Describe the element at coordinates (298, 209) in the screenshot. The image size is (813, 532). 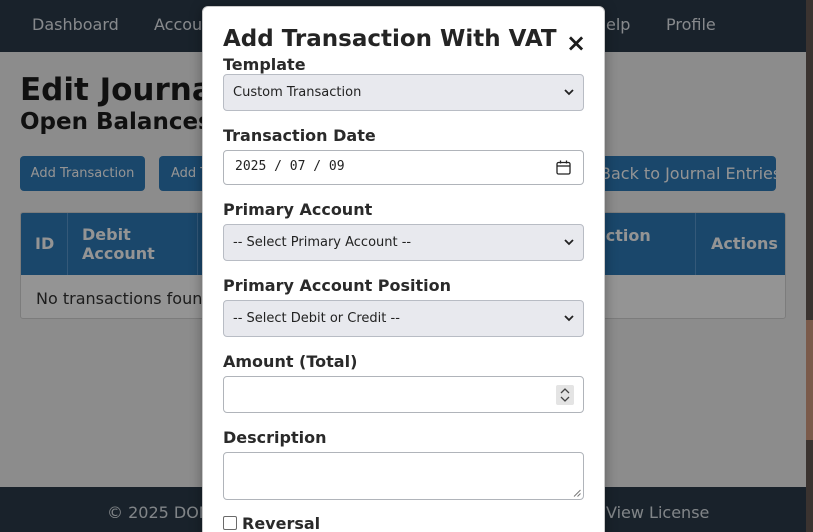
I see `primary-account-label: Primary Account` at that location.